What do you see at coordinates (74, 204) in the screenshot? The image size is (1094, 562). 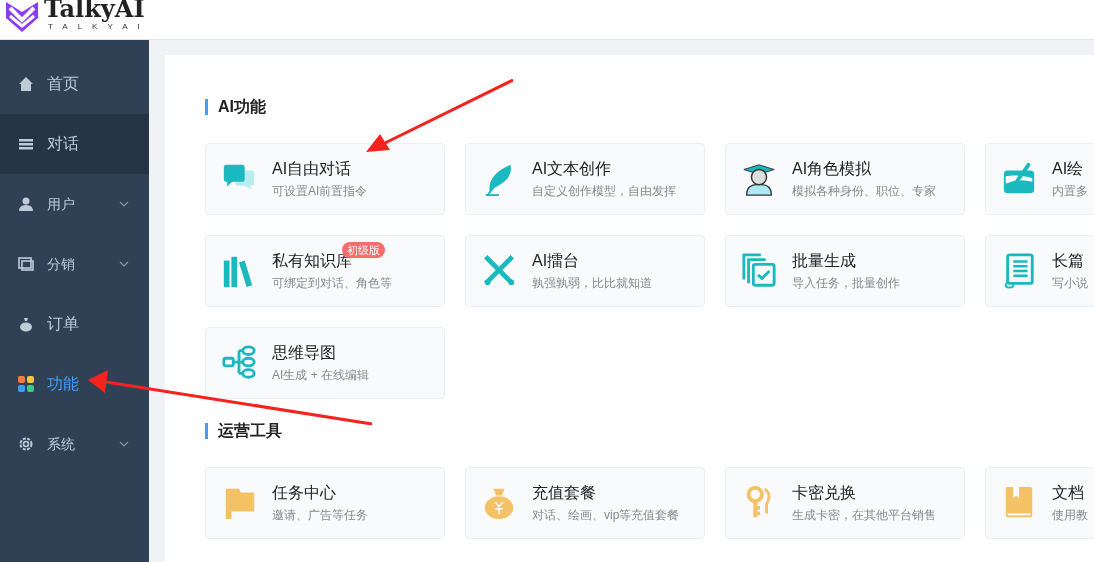 I see `sidebar-item: 用户` at bounding box center [74, 204].